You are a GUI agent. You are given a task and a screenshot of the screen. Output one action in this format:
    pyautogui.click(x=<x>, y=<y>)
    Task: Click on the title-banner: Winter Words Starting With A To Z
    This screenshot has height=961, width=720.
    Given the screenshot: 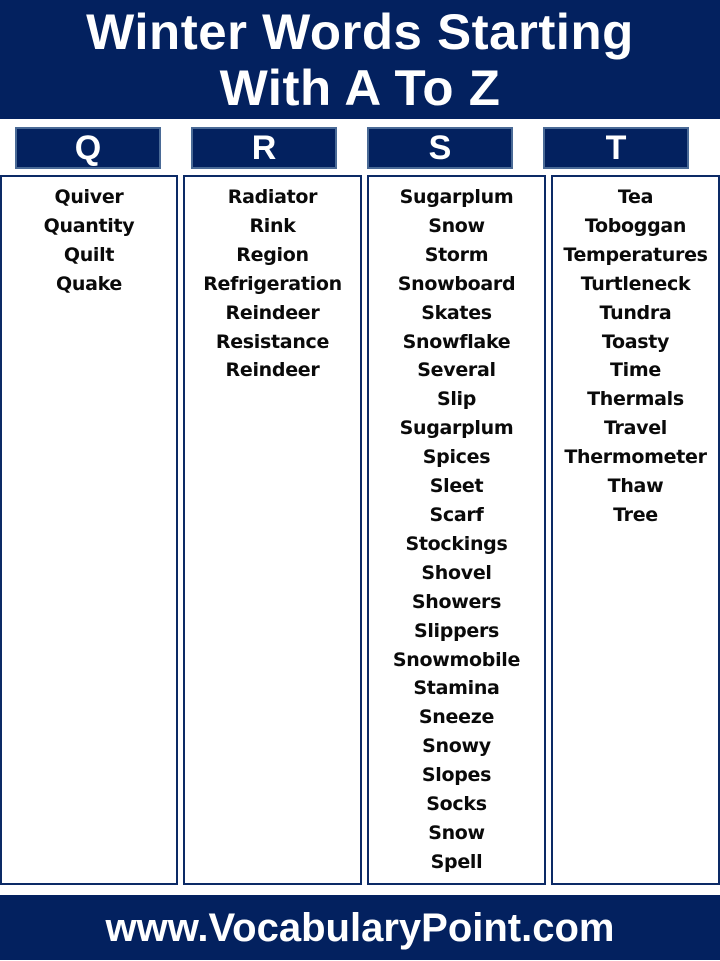 What is the action you would take?
    pyautogui.click(x=360, y=59)
    